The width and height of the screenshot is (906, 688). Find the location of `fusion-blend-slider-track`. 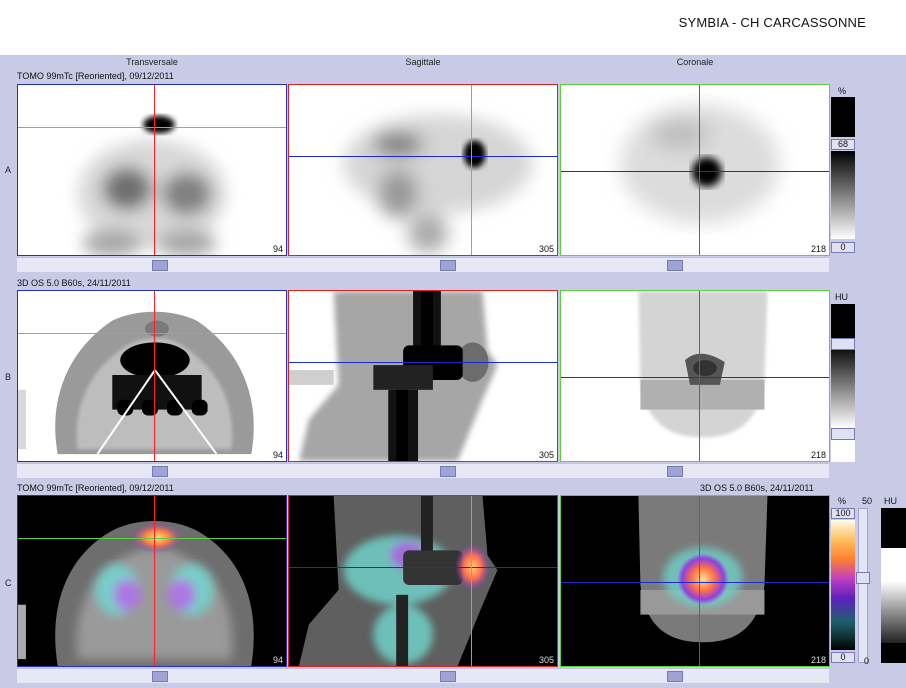

fusion-blend-slider-track is located at coordinates (863, 585).